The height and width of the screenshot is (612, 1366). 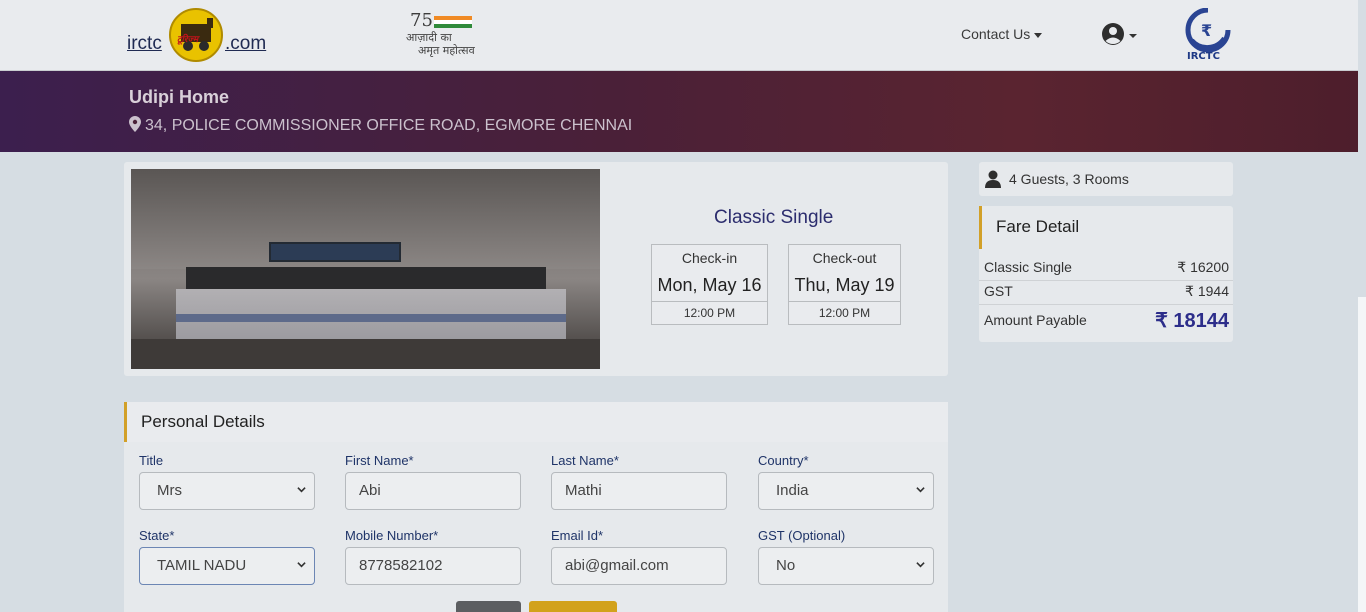 I want to click on room-photo, so click(x=365, y=269).